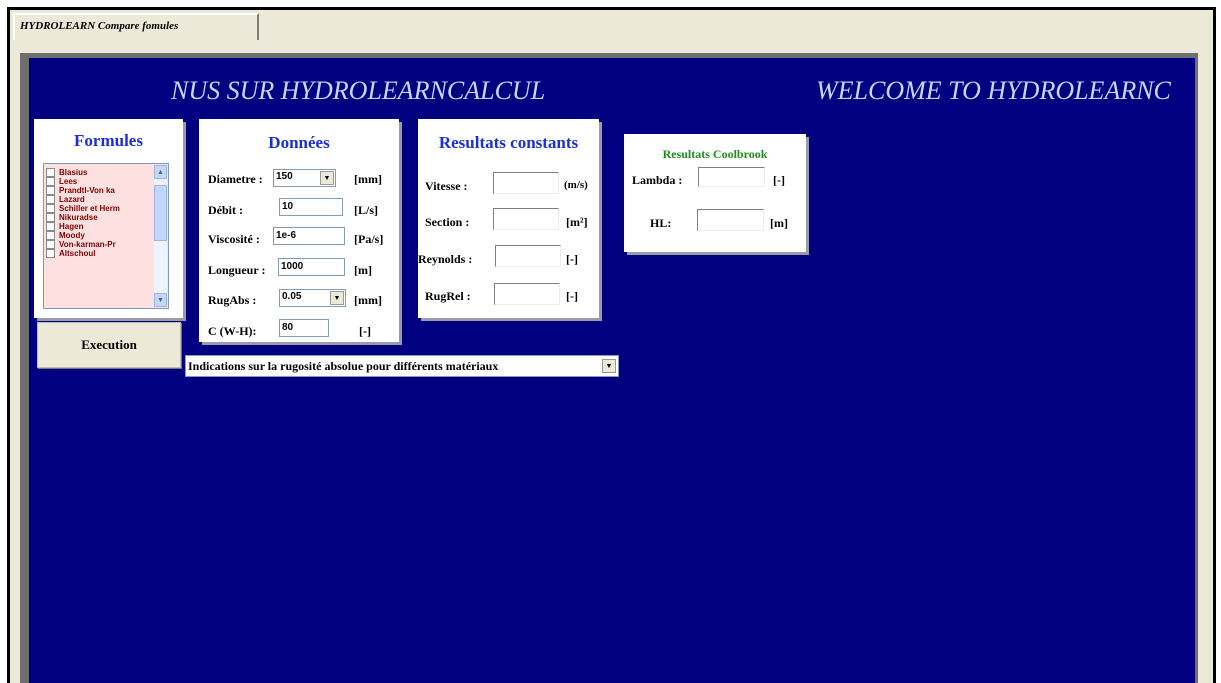  Describe the element at coordinates (369, 239) in the screenshot. I see `viscosite-unit: [Pa/s]` at that location.